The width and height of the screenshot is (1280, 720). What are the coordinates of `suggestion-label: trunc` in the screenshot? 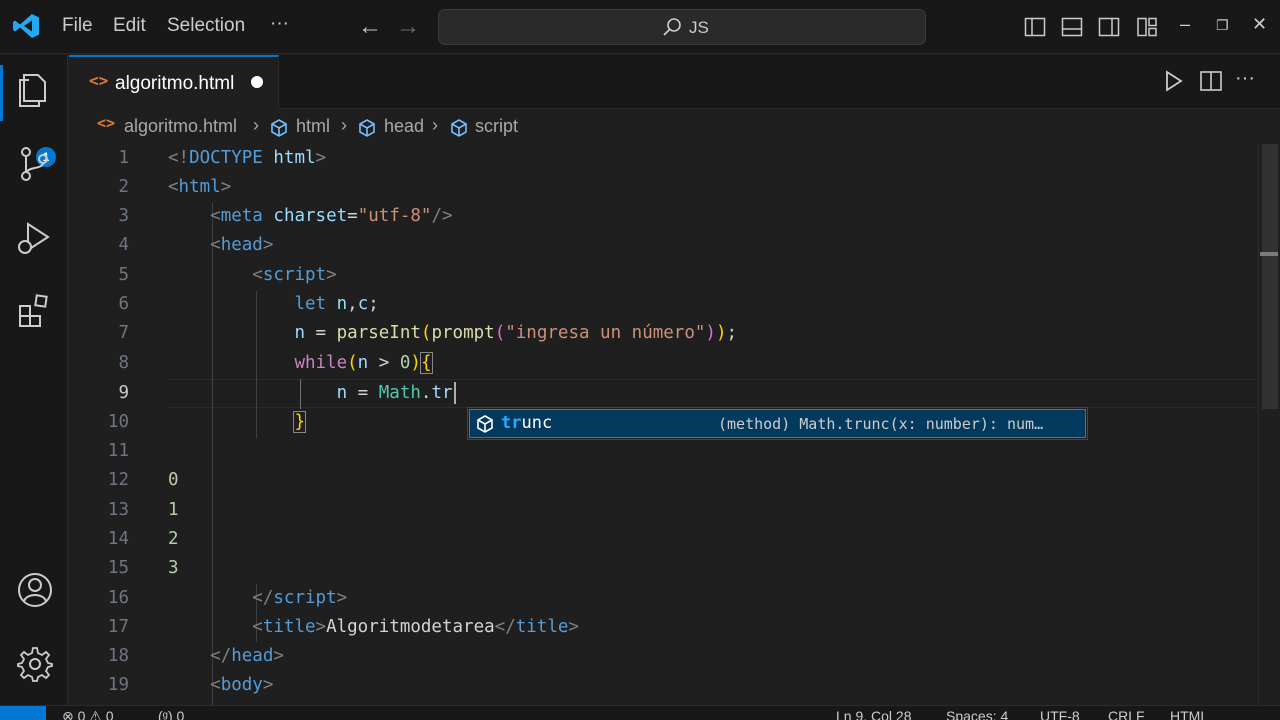 It's located at (527, 423).